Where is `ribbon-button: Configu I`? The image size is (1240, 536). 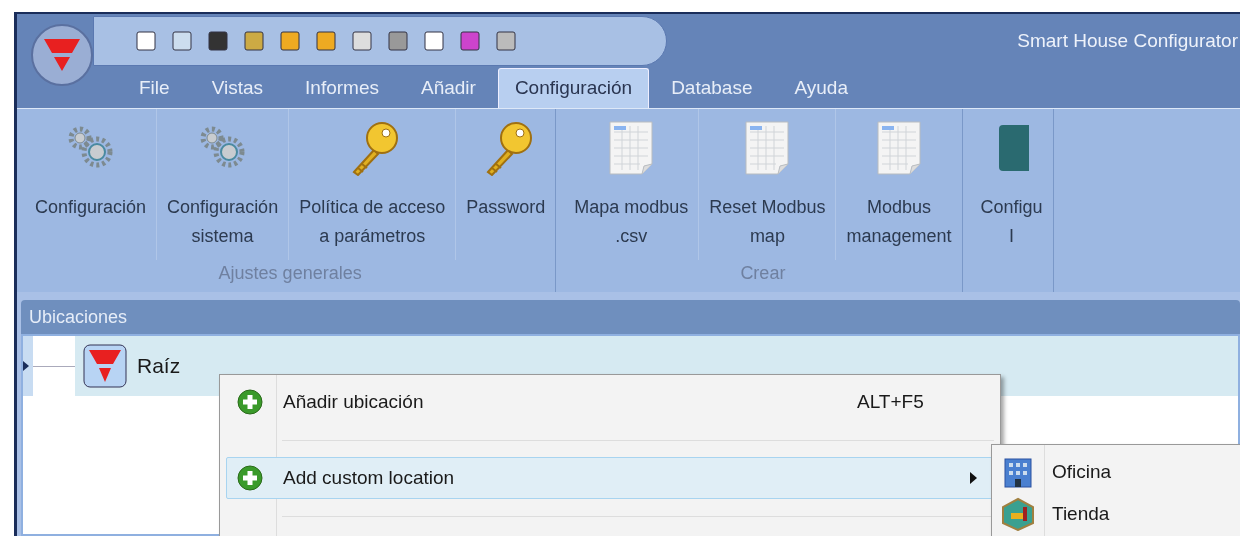
ribbon-button: Configu I is located at coordinates (1011, 184).